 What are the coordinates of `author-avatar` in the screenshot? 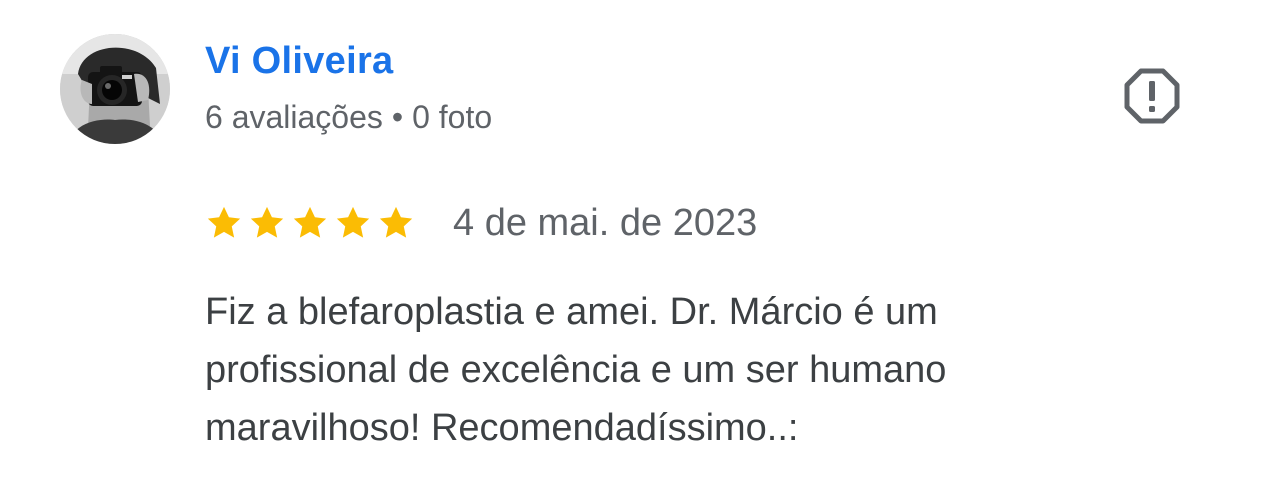 It's located at (115, 89).